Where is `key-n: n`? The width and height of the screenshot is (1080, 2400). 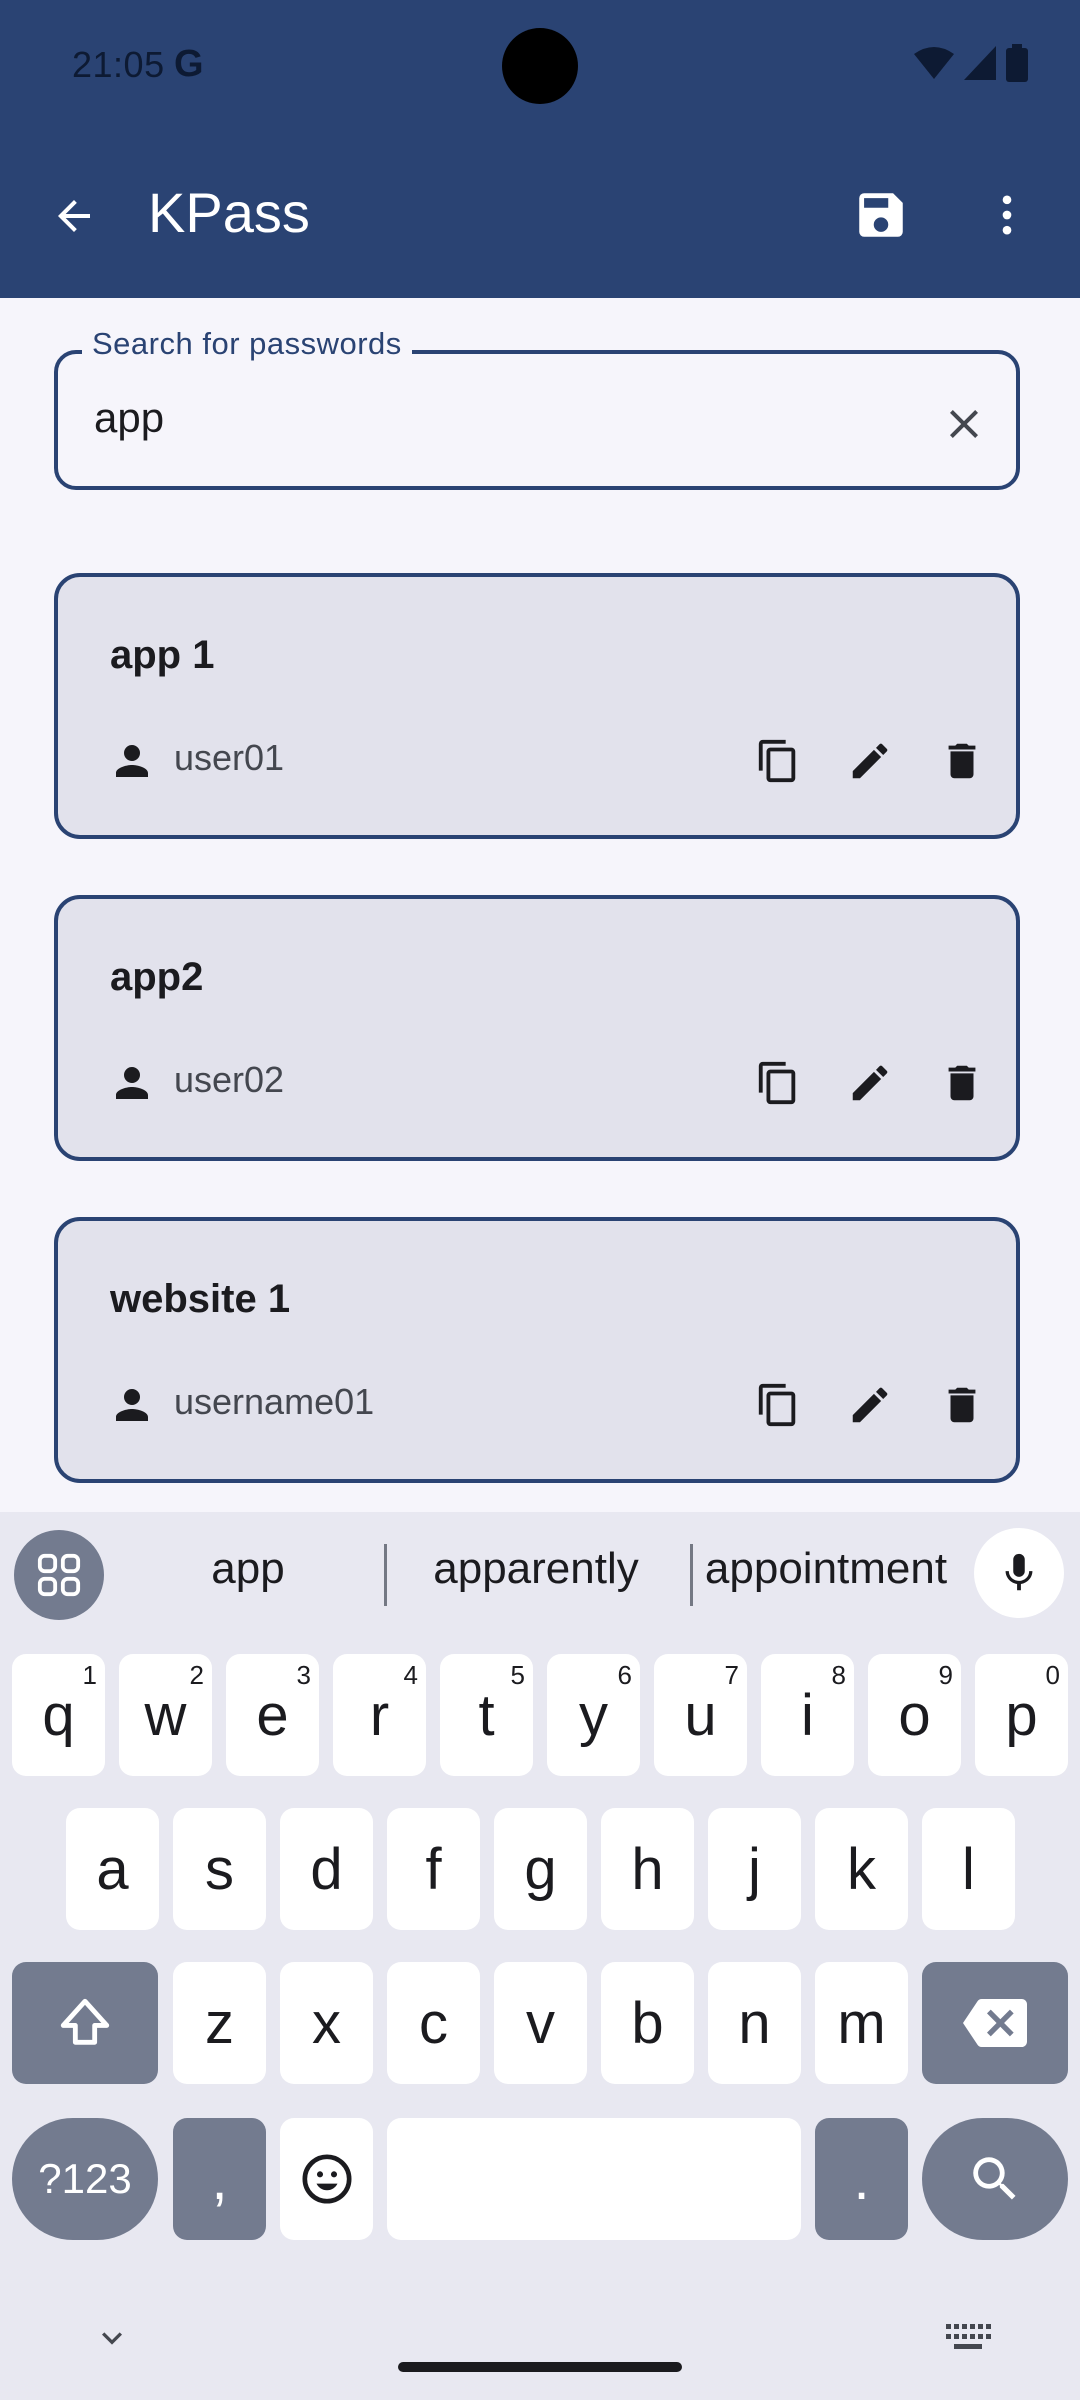
key-n: n is located at coordinates (754, 2023).